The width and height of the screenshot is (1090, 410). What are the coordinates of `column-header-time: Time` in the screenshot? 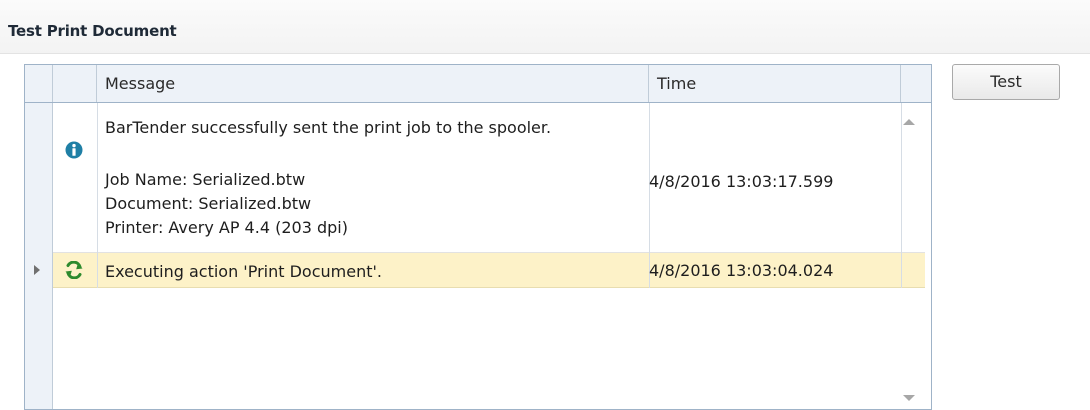 It's located at (775, 83).